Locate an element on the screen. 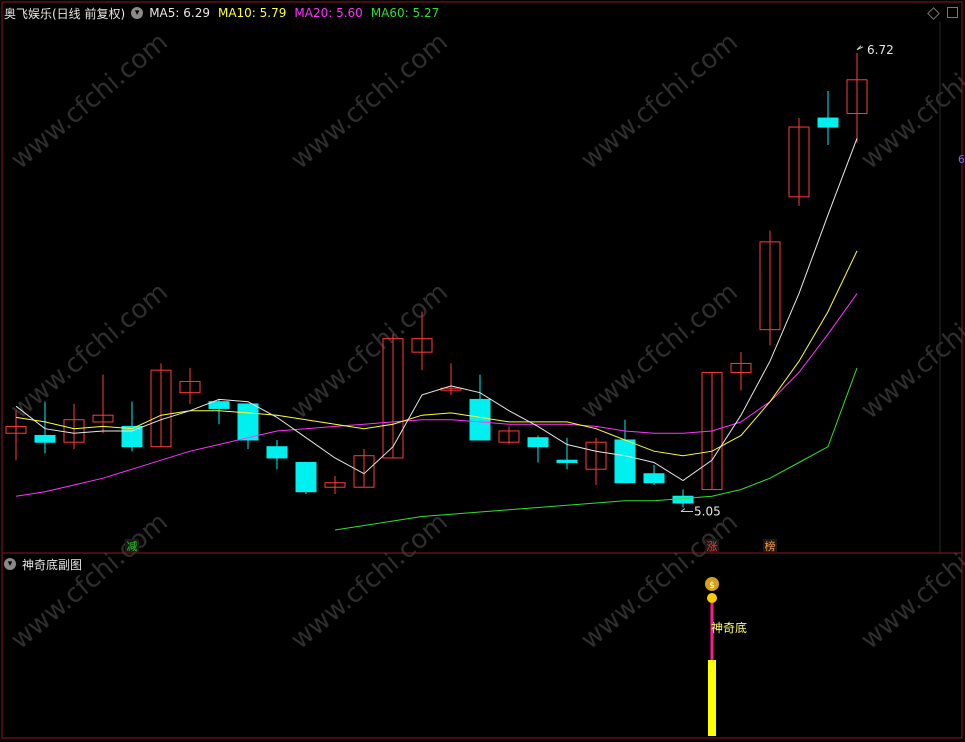 This screenshot has height=742, width=965. event-marker: 榜 is located at coordinates (770, 546).